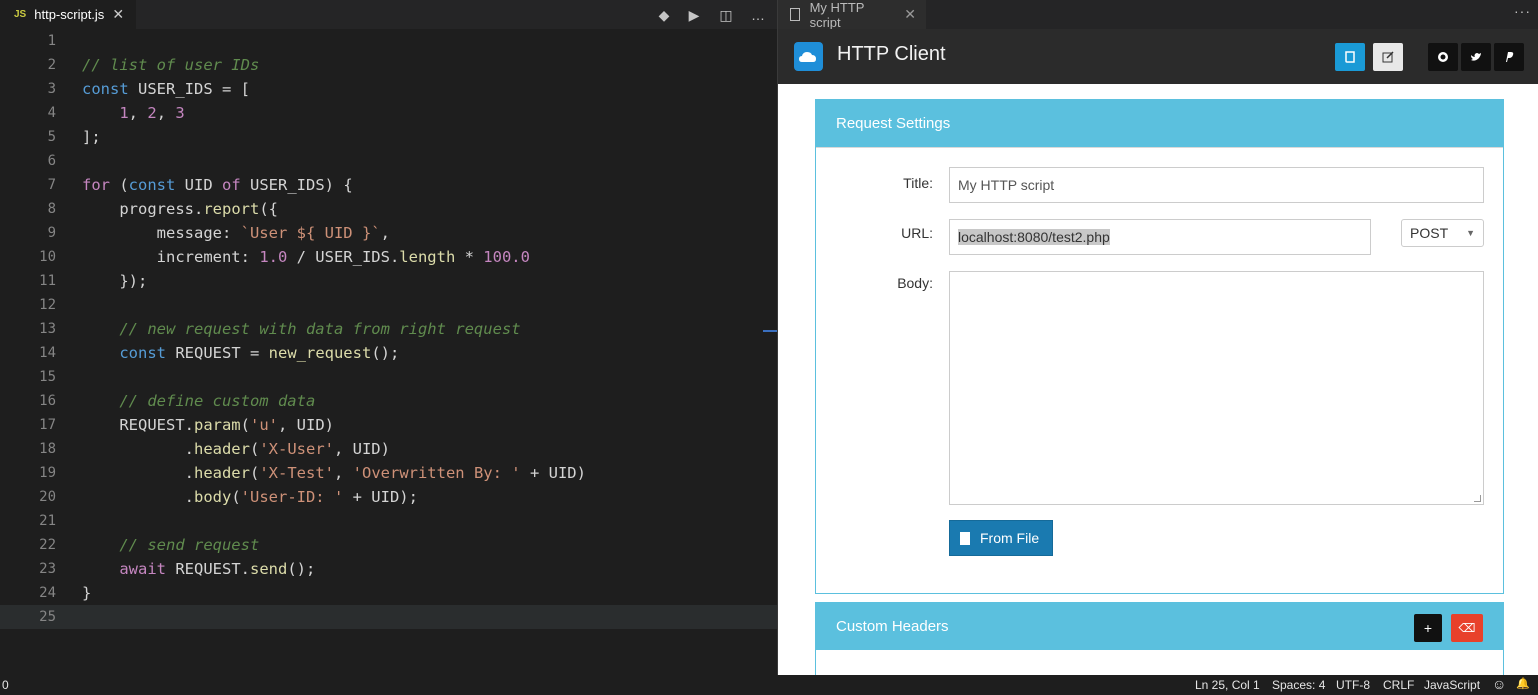  I want to click on bell-icon: 🔔, so click(1523, 683).